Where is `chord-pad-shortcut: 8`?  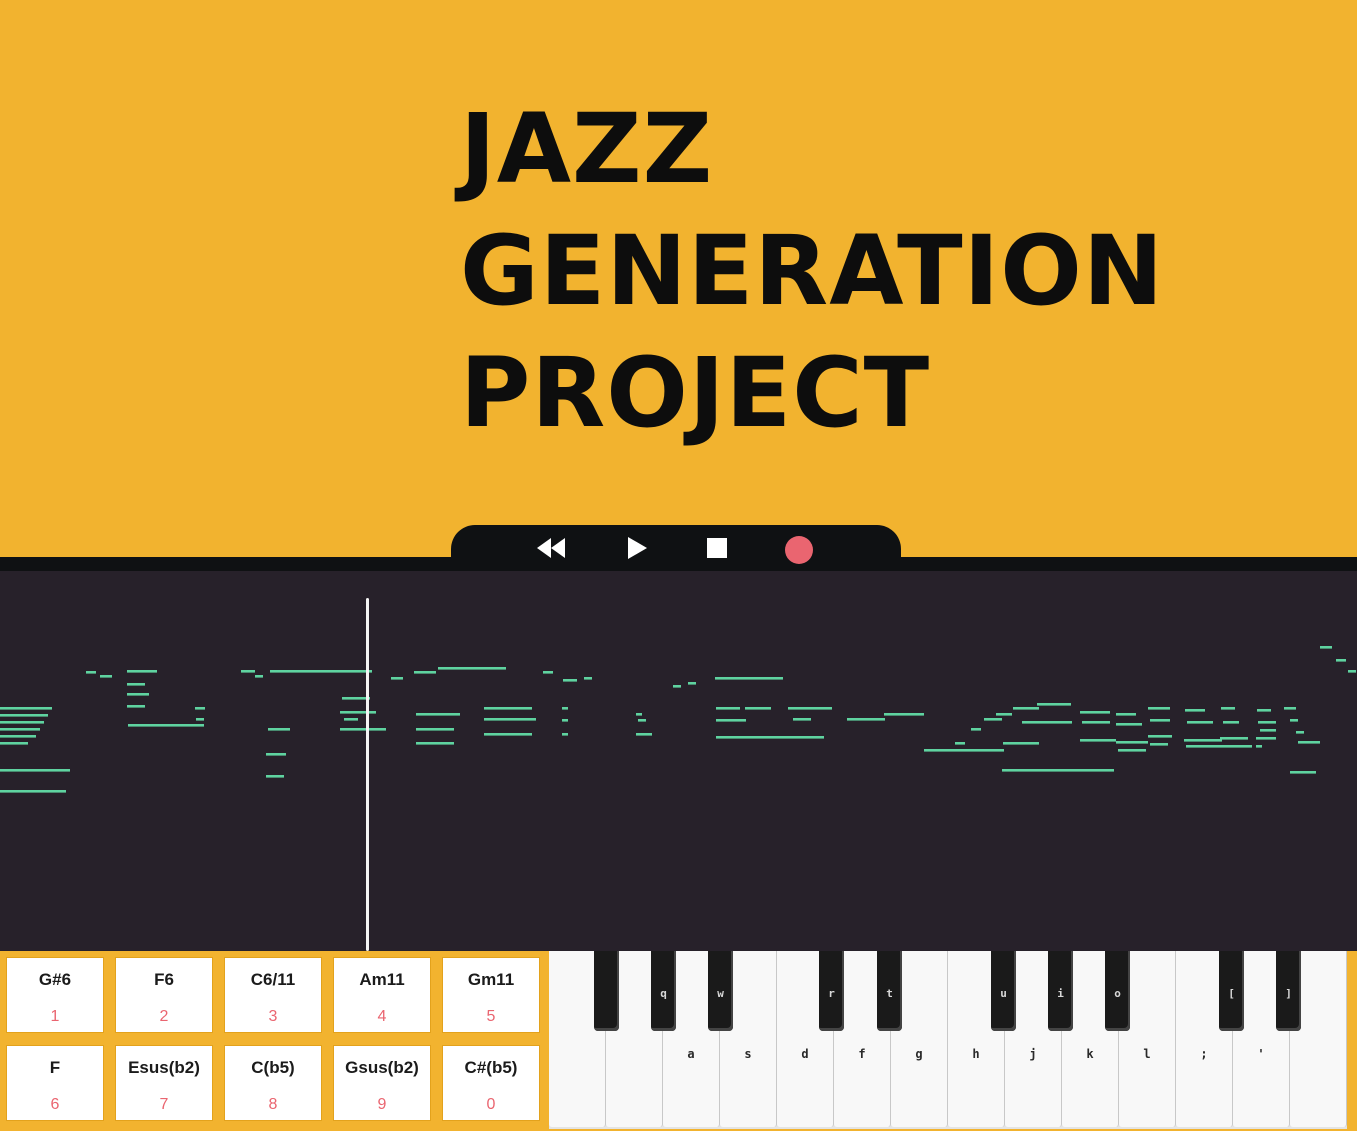 chord-pad-shortcut: 8 is located at coordinates (273, 1104).